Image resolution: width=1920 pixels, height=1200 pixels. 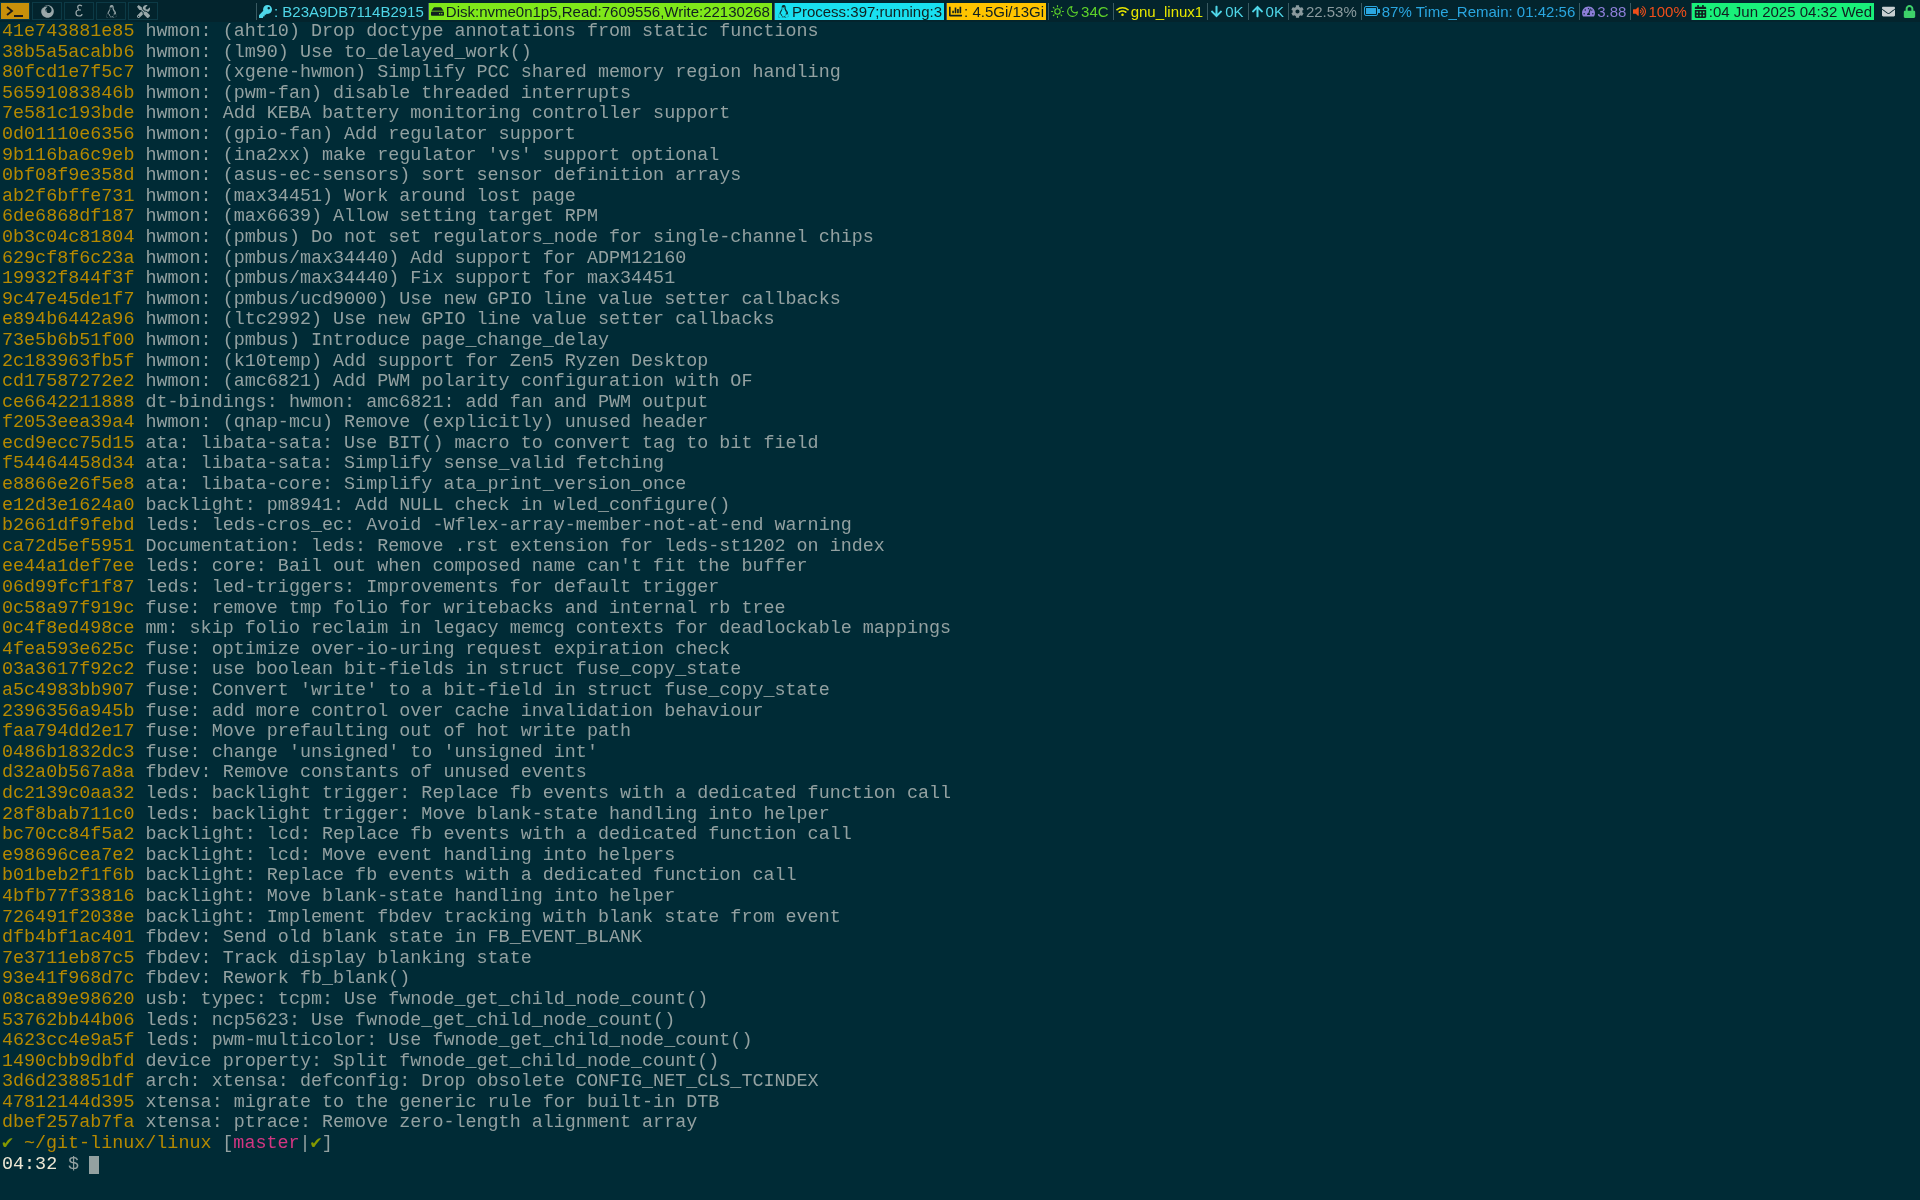 I want to click on commit-message: hwmon: (gpio-fan) Add regulator support, so click(x=360, y=135).